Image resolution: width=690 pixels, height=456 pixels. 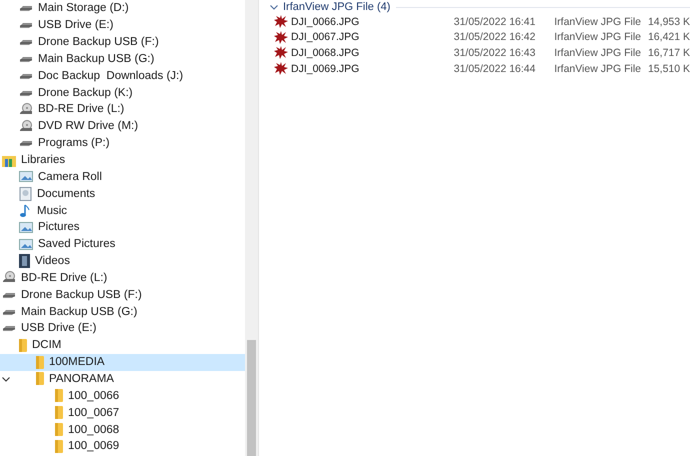 I want to click on tree-item: Videos, so click(x=122, y=261).